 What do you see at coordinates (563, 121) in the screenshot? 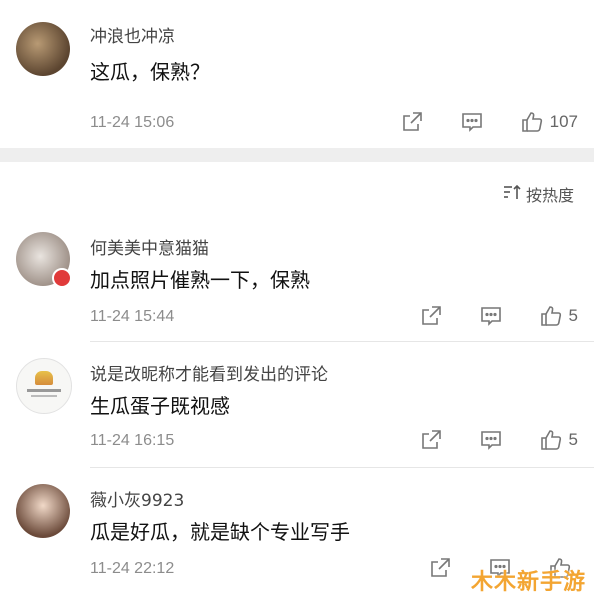
I see `like-count: 107` at bounding box center [563, 121].